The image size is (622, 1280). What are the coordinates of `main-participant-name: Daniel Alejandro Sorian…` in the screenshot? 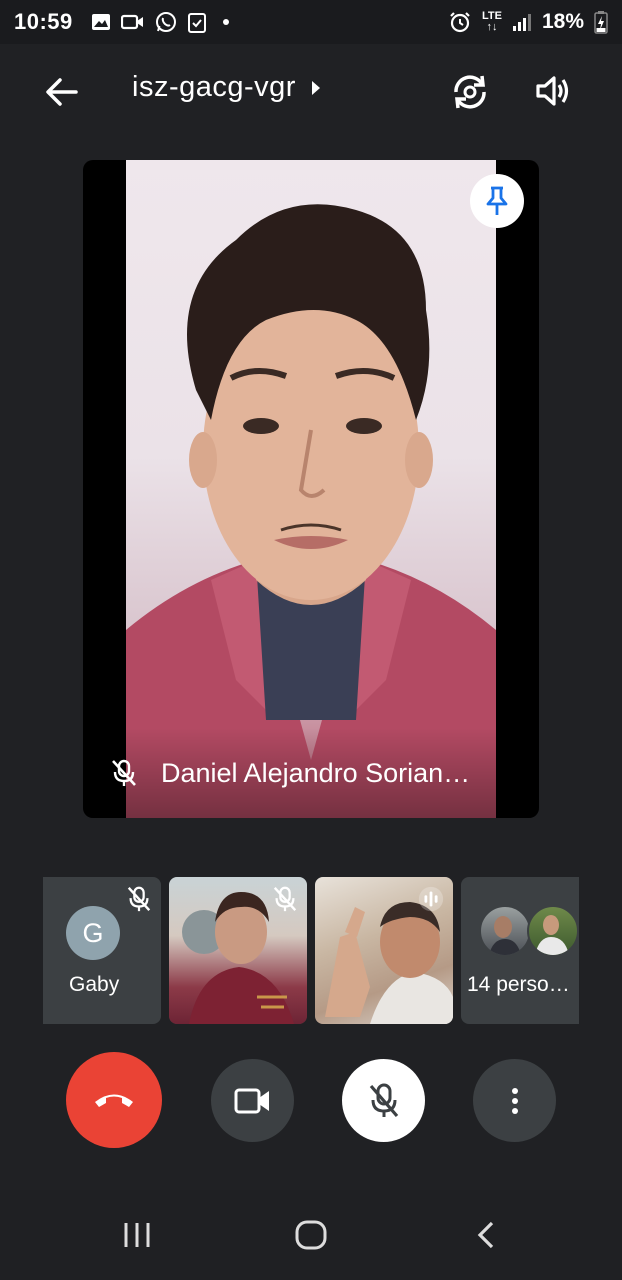 It's located at (316, 772).